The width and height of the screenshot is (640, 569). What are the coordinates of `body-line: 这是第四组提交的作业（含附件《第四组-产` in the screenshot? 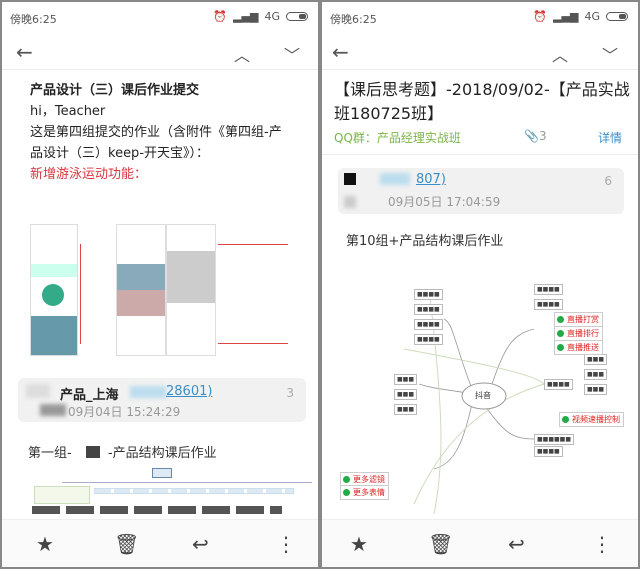 It's located at (156, 132).